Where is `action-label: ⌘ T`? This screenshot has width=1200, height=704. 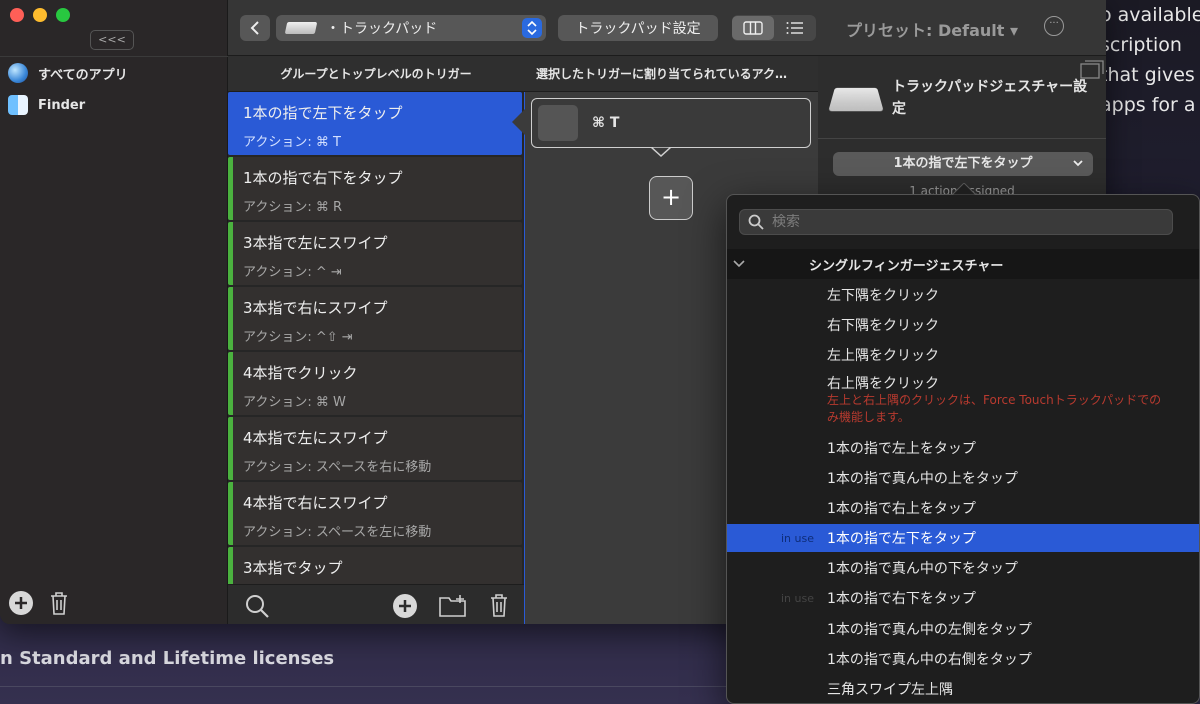
action-label: ⌘ T is located at coordinates (606, 123).